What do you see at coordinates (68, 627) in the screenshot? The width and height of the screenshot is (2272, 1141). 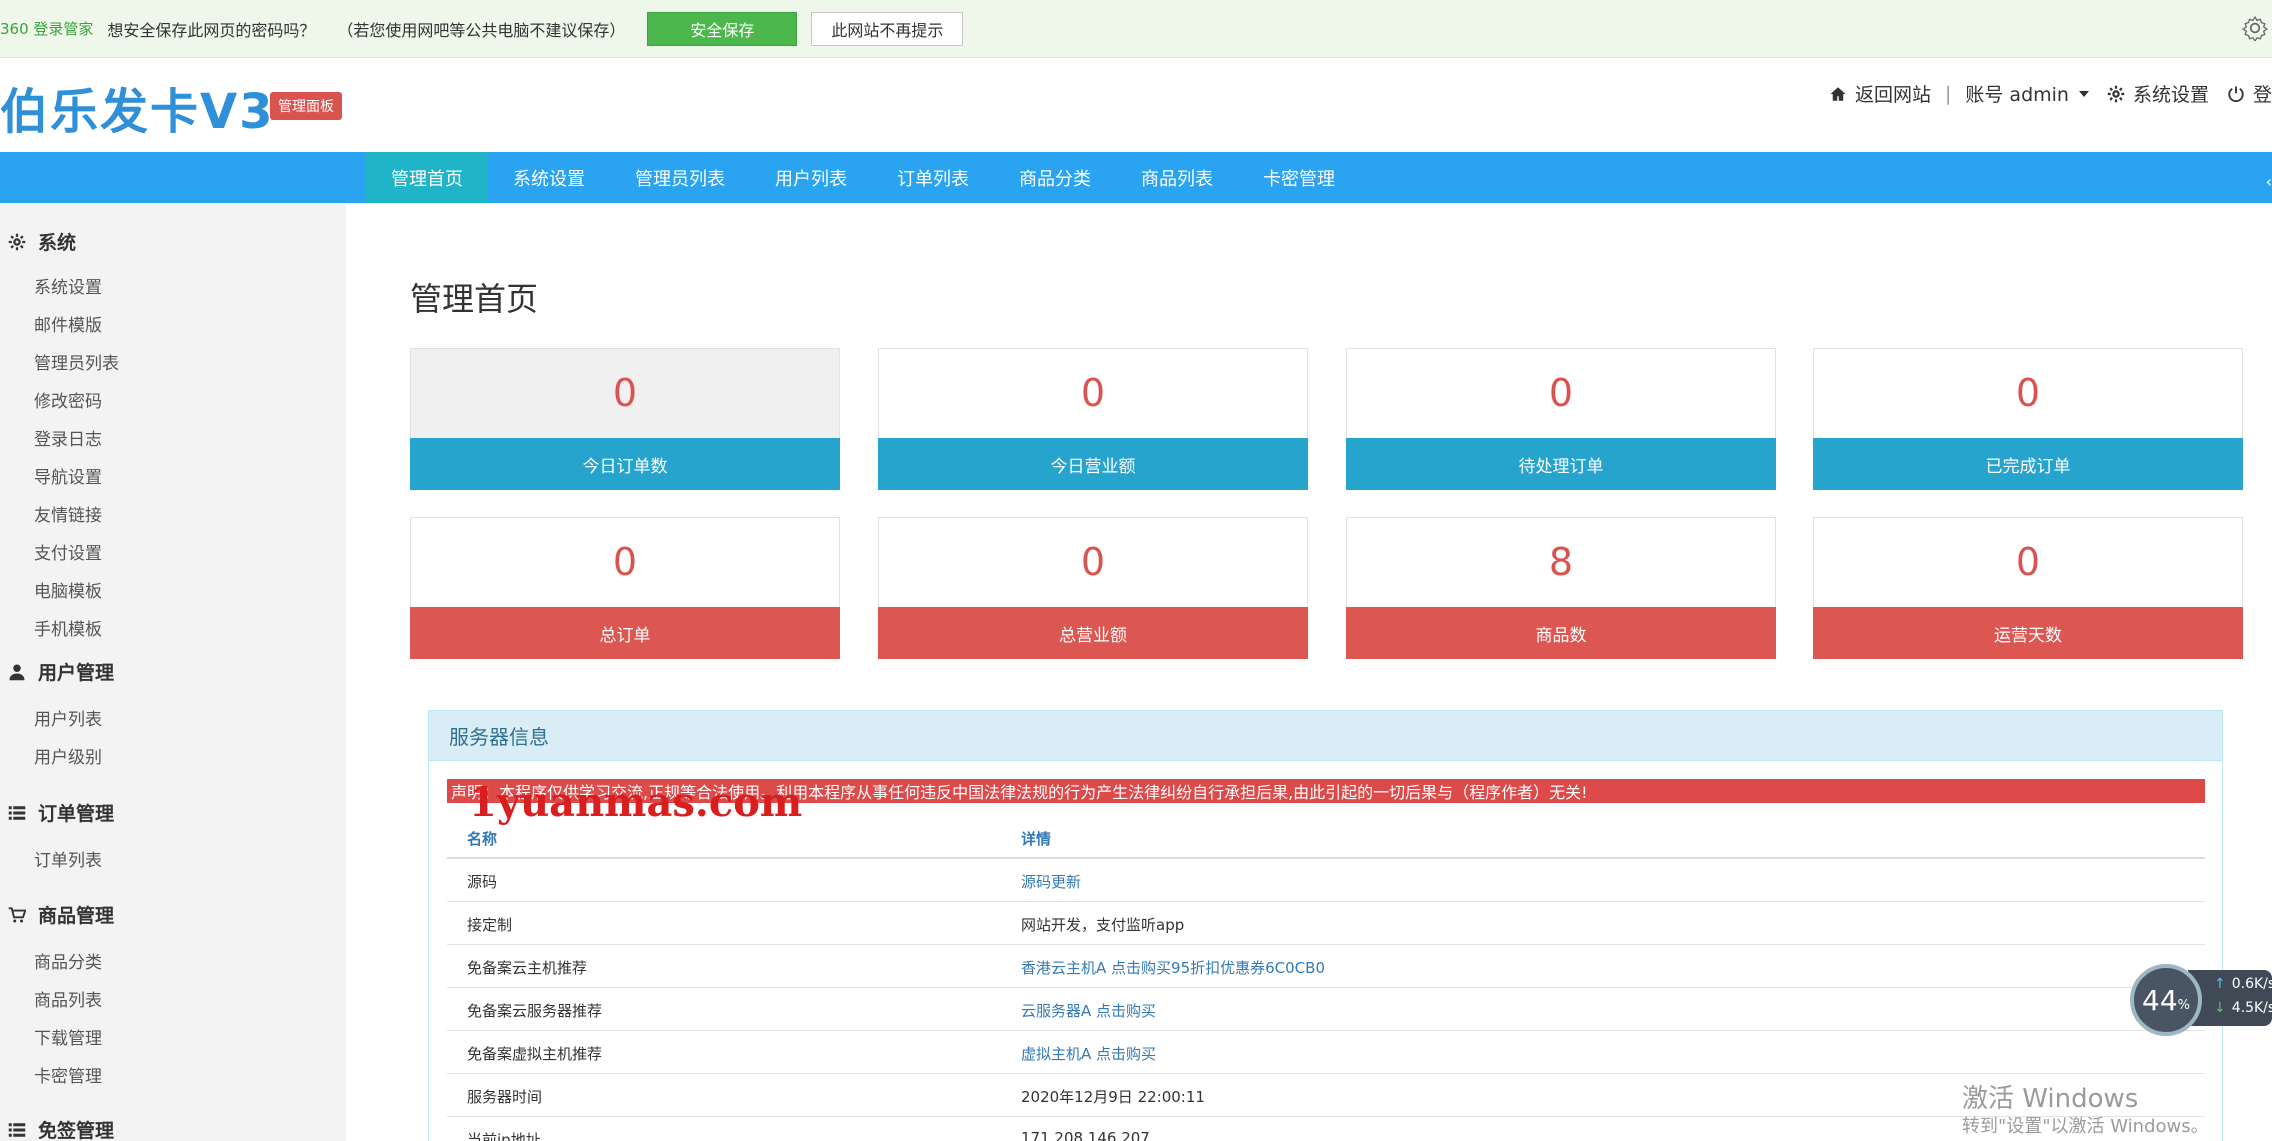 I see `sidebar-item-0-9: 手机模板` at bounding box center [68, 627].